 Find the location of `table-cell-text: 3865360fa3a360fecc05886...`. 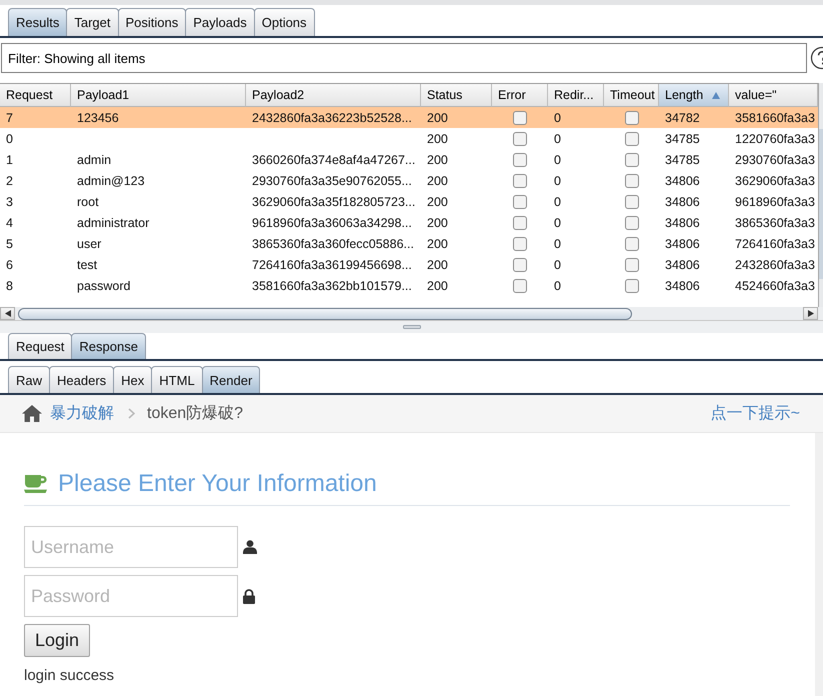

table-cell-text: 3865360fa3a360fecc05886... is located at coordinates (333, 244).